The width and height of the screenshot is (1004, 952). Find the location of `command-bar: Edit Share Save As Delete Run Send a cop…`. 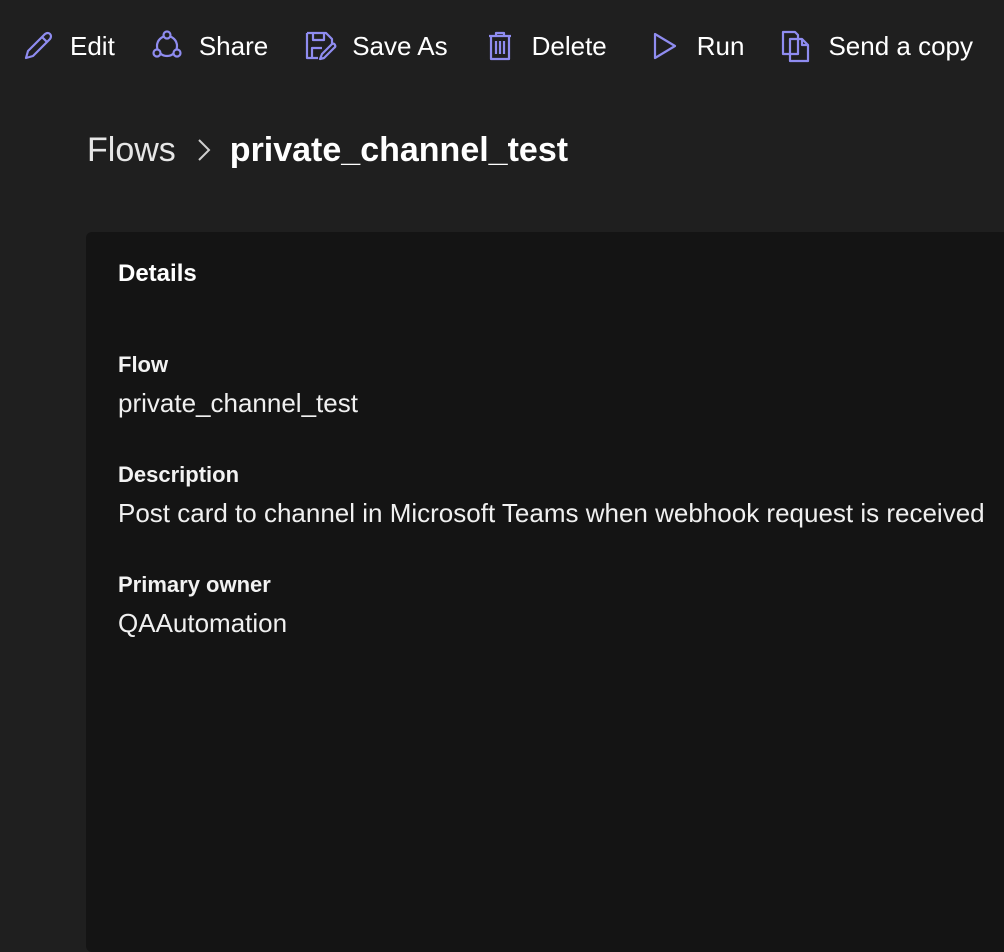

command-bar: Edit Share Save As Delete Run Send a cop… is located at coordinates (502, 46).